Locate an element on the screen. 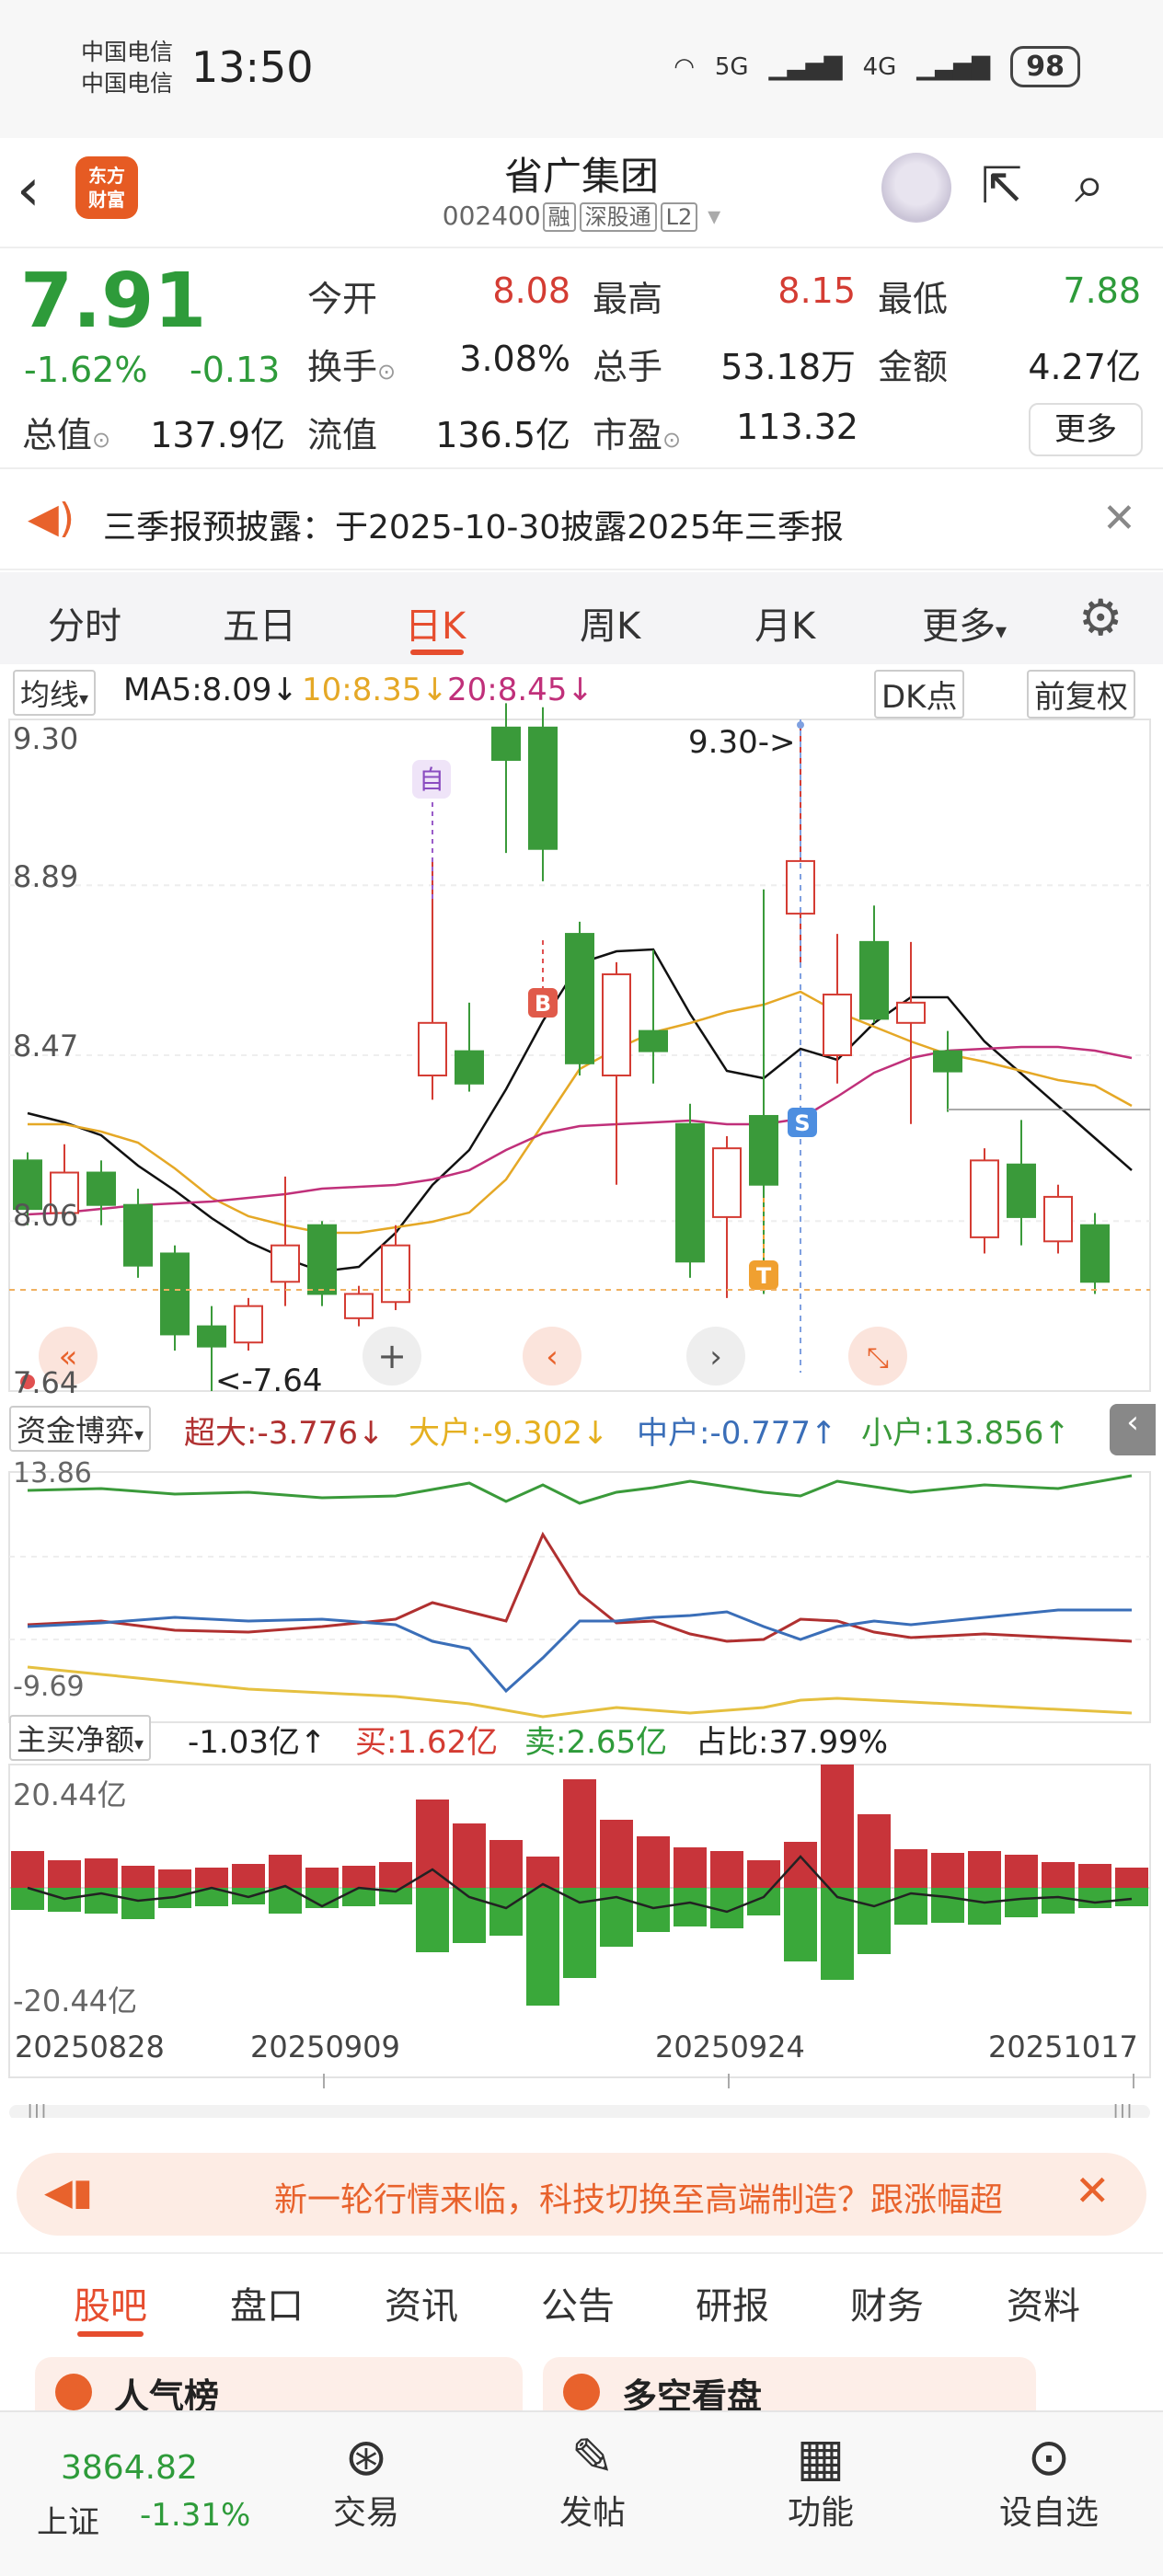 This screenshot has height=2576, width=1163. tab-news: 资讯 is located at coordinates (421, 2302).